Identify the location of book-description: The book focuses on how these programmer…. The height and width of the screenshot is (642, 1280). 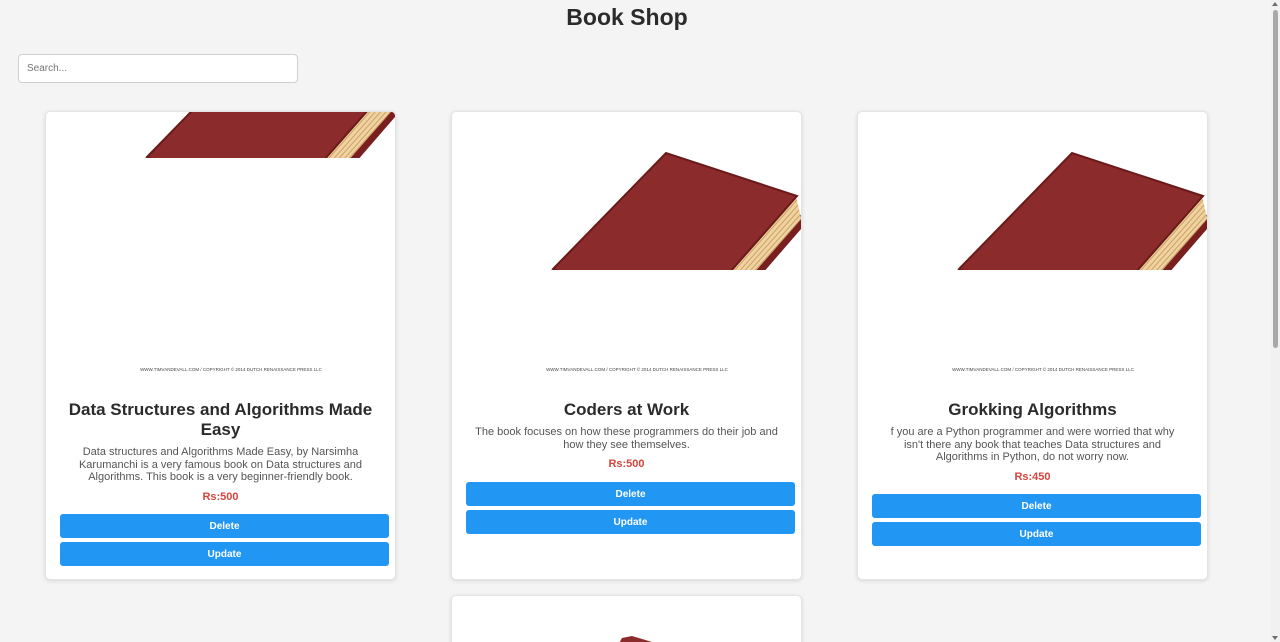
(626, 438).